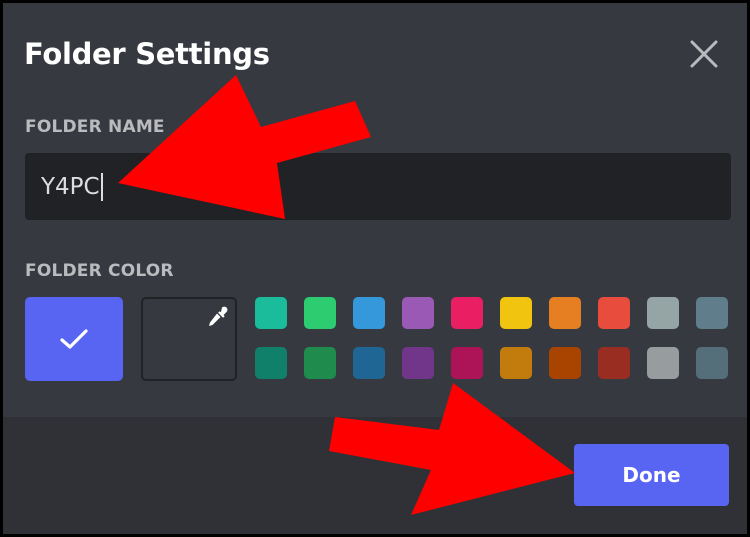 Image resolution: width=750 pixels, height=537 pixels. I want to click on checkmark-icon, so click(74, 339).